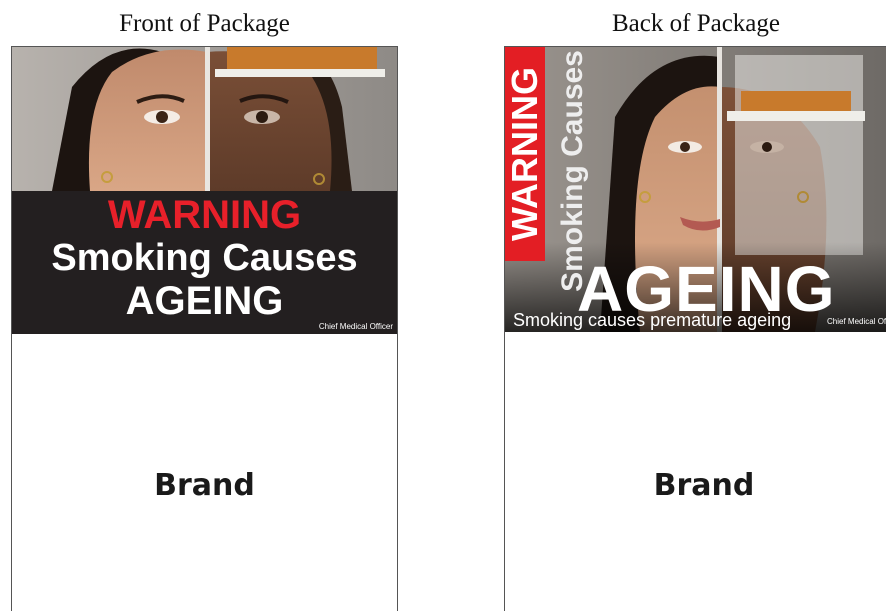 The image size is (886, 611). Describe the element at coordinates (652, 320) in the screenshot. I see `back-caption: Smoking causes premature ageing` at that location.